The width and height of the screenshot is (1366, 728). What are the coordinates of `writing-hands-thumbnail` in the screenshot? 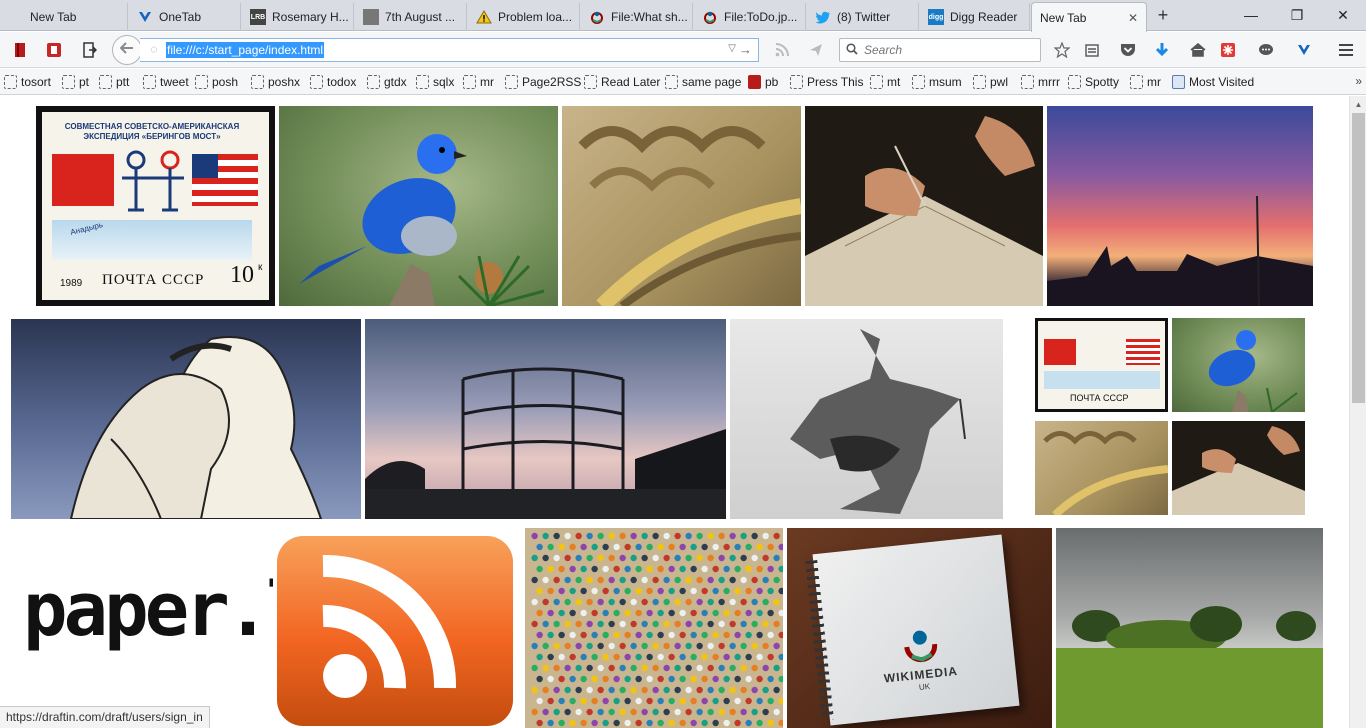 It's located at (1238, 468).